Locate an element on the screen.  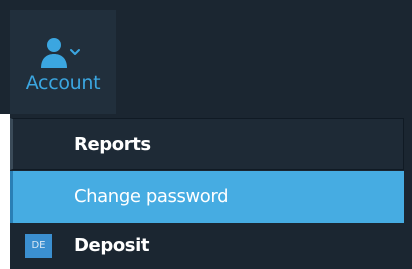
chevron-down-icon is located at coordinates (75, 52).